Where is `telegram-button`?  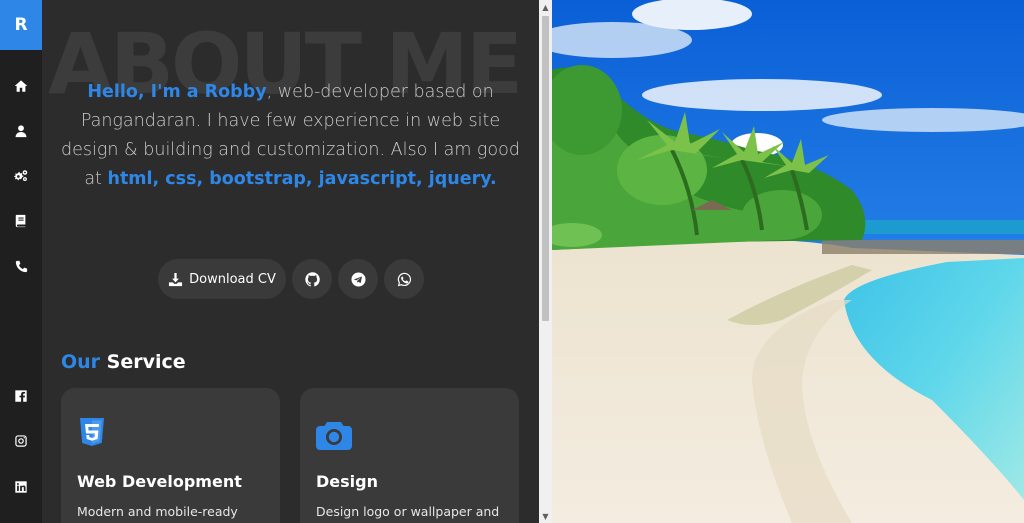 telegram-button is located at coordinates (358, 279).